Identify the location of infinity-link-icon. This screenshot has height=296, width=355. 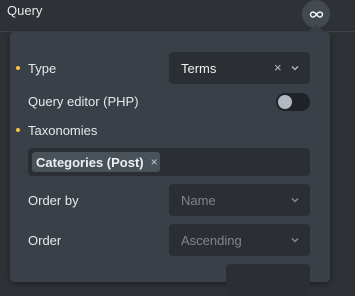
(316, 14).